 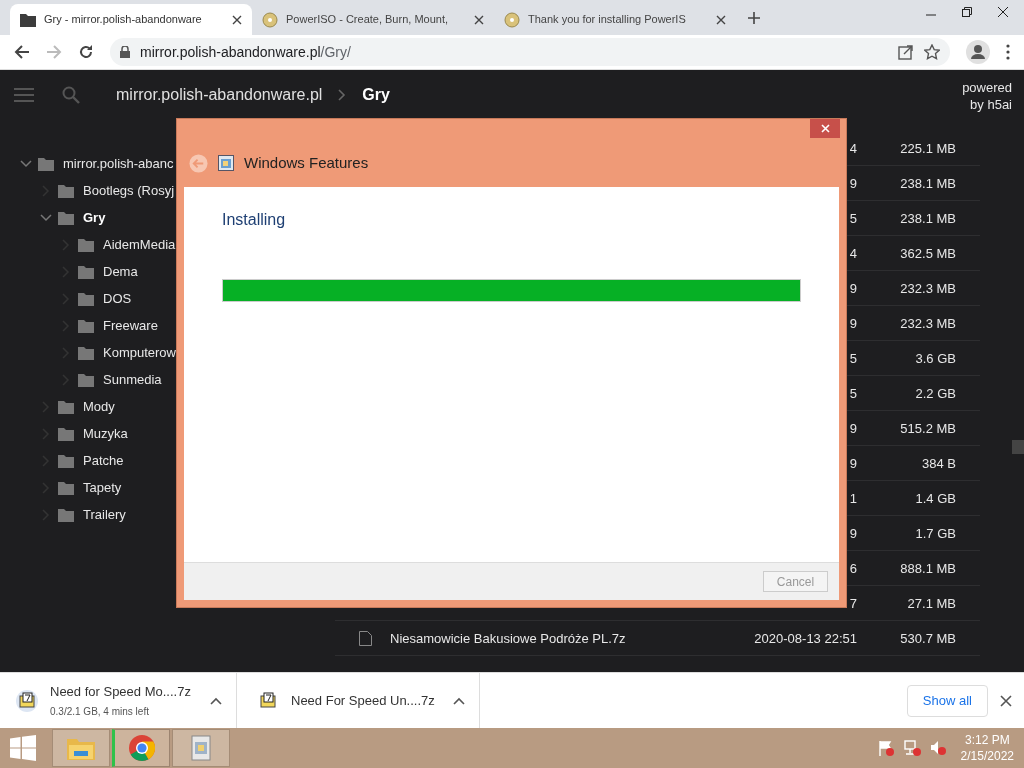 I want to click on breadcrumb-link: mirror.polish-abandonware.pl, so click(x=219, y=95).